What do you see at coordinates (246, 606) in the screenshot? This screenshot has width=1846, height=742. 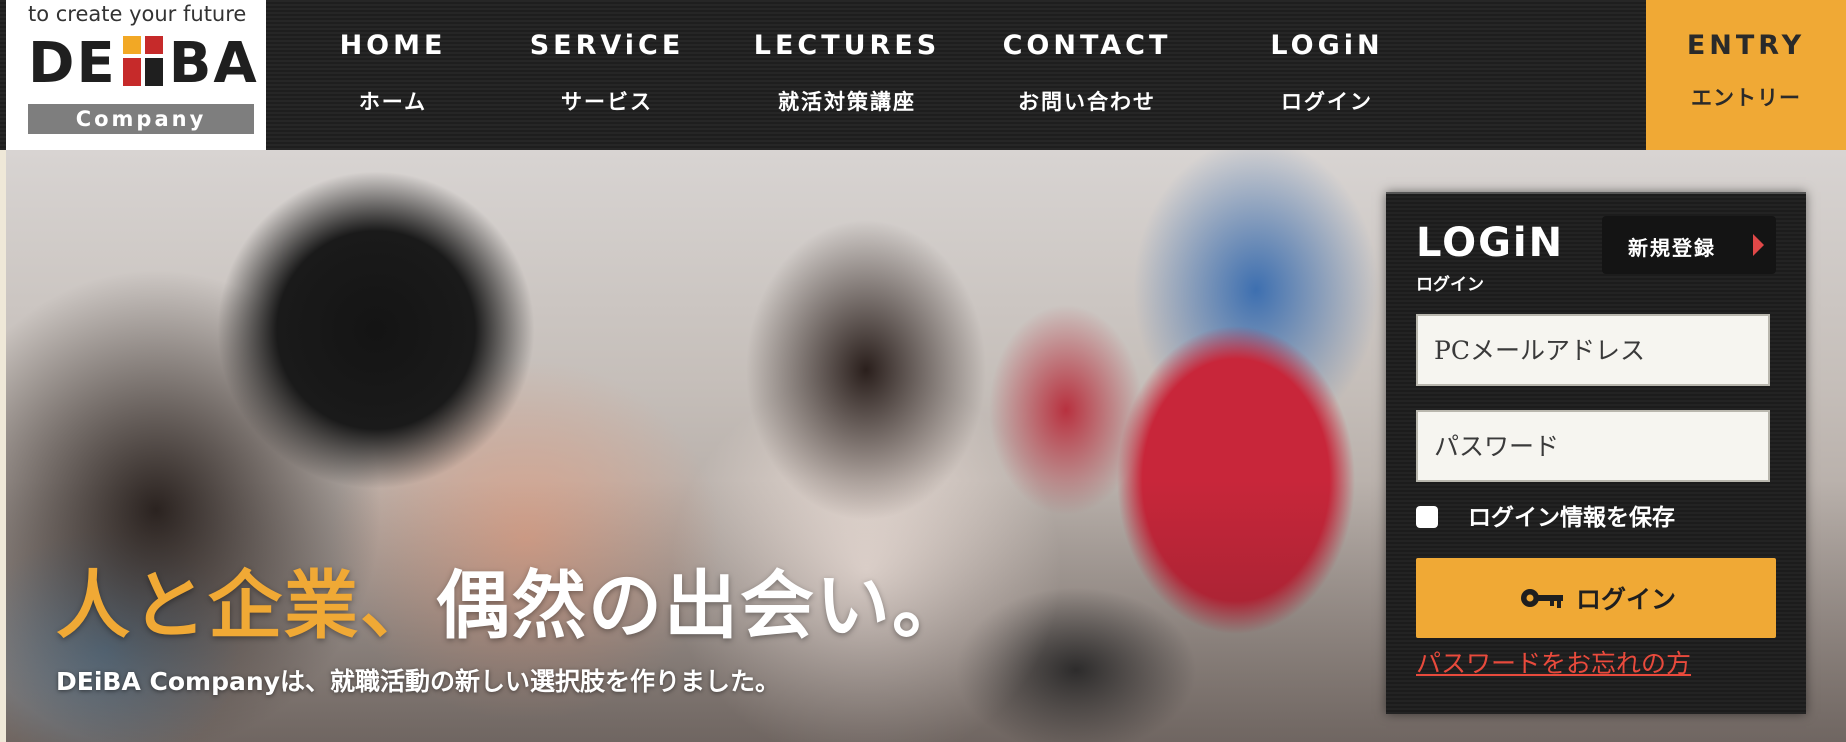 I see `hero-headline-orange: 人と企業、` at bounding box center [246, 606].